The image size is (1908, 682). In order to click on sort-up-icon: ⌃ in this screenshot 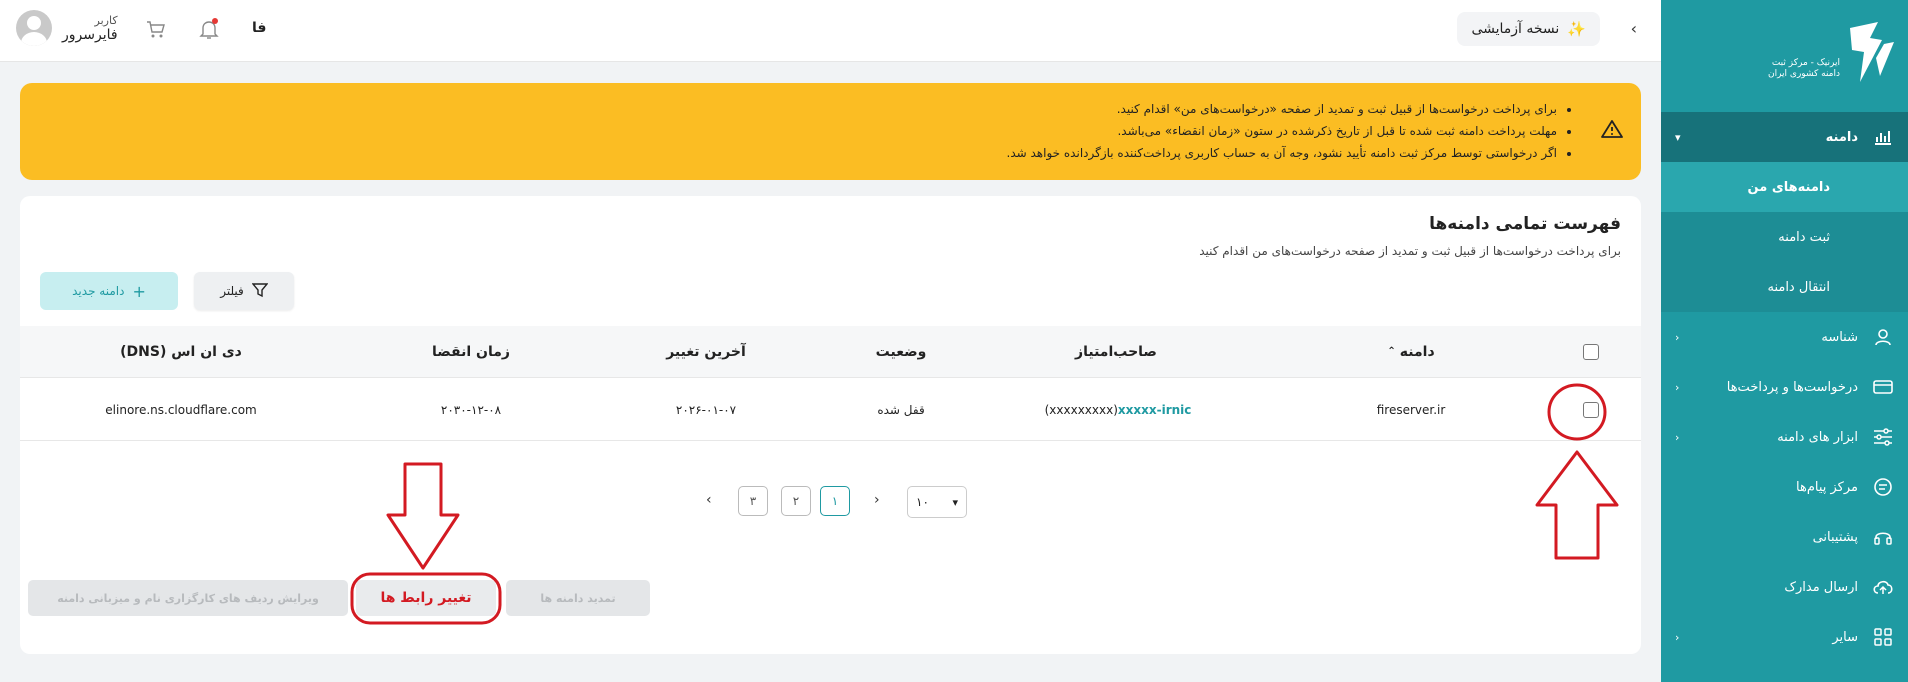, I will do `click(1391, 351)`.